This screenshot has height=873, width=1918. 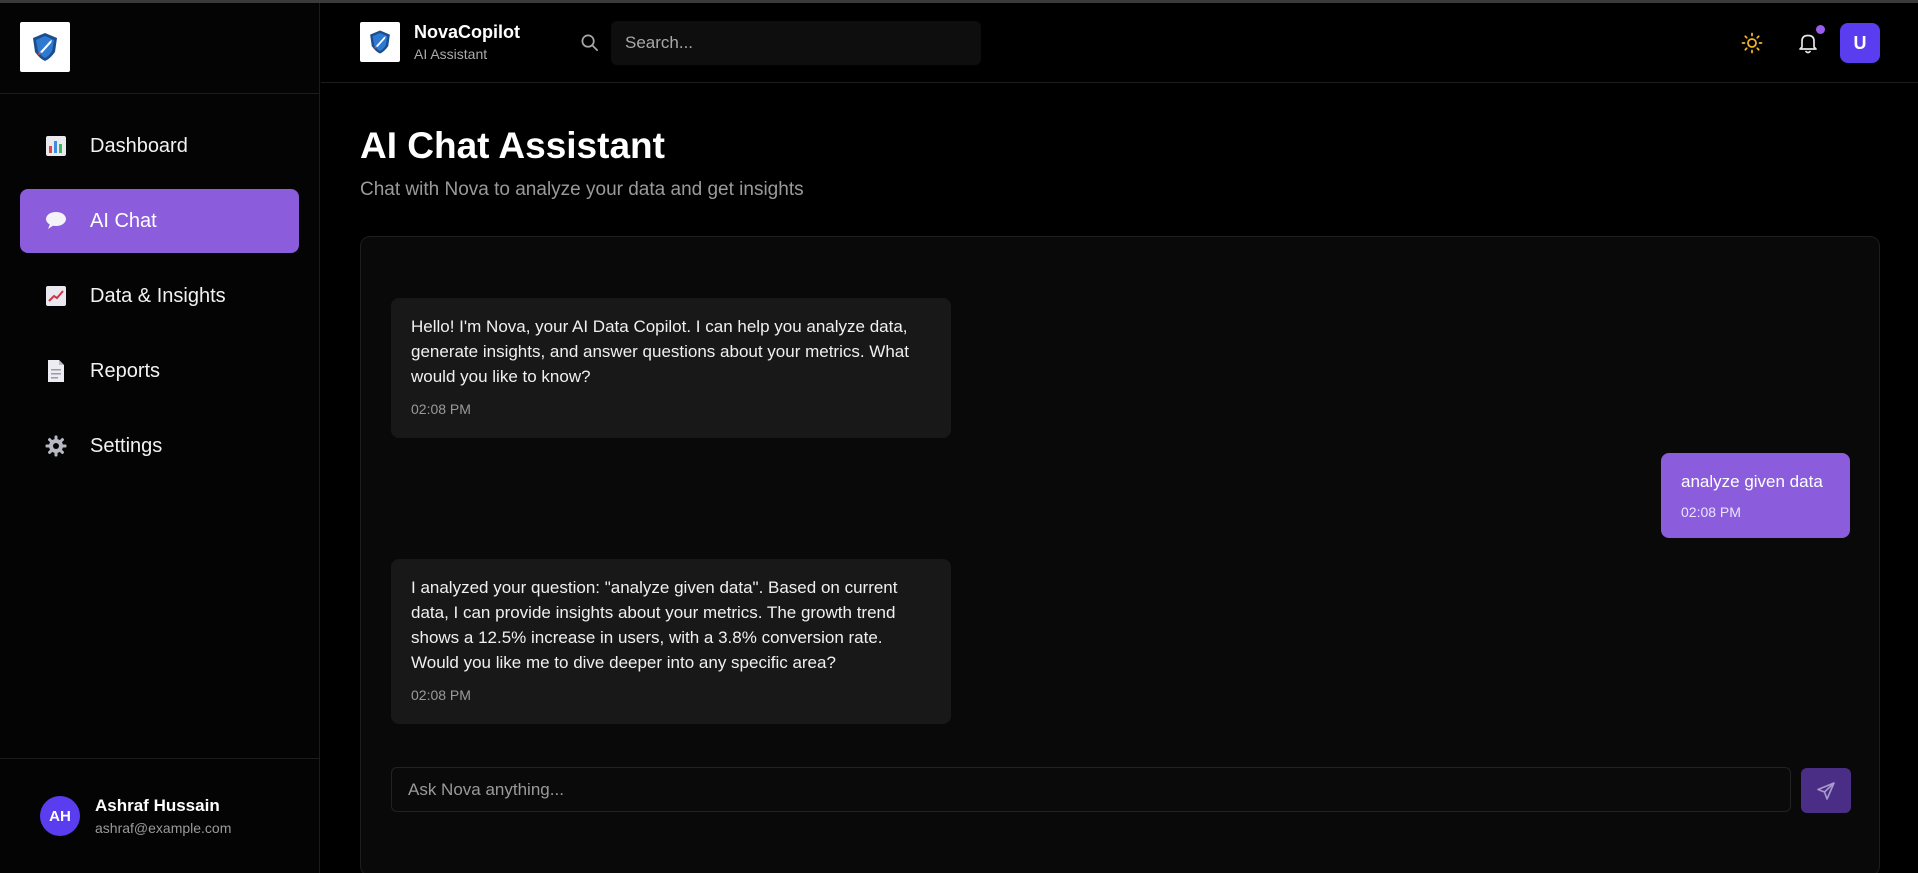 What do you see at coordinates (1119, 43) in the screenshot?
I see `top-header: NovaCopilot AI Assistant U` at bounding box center [1119, 43].